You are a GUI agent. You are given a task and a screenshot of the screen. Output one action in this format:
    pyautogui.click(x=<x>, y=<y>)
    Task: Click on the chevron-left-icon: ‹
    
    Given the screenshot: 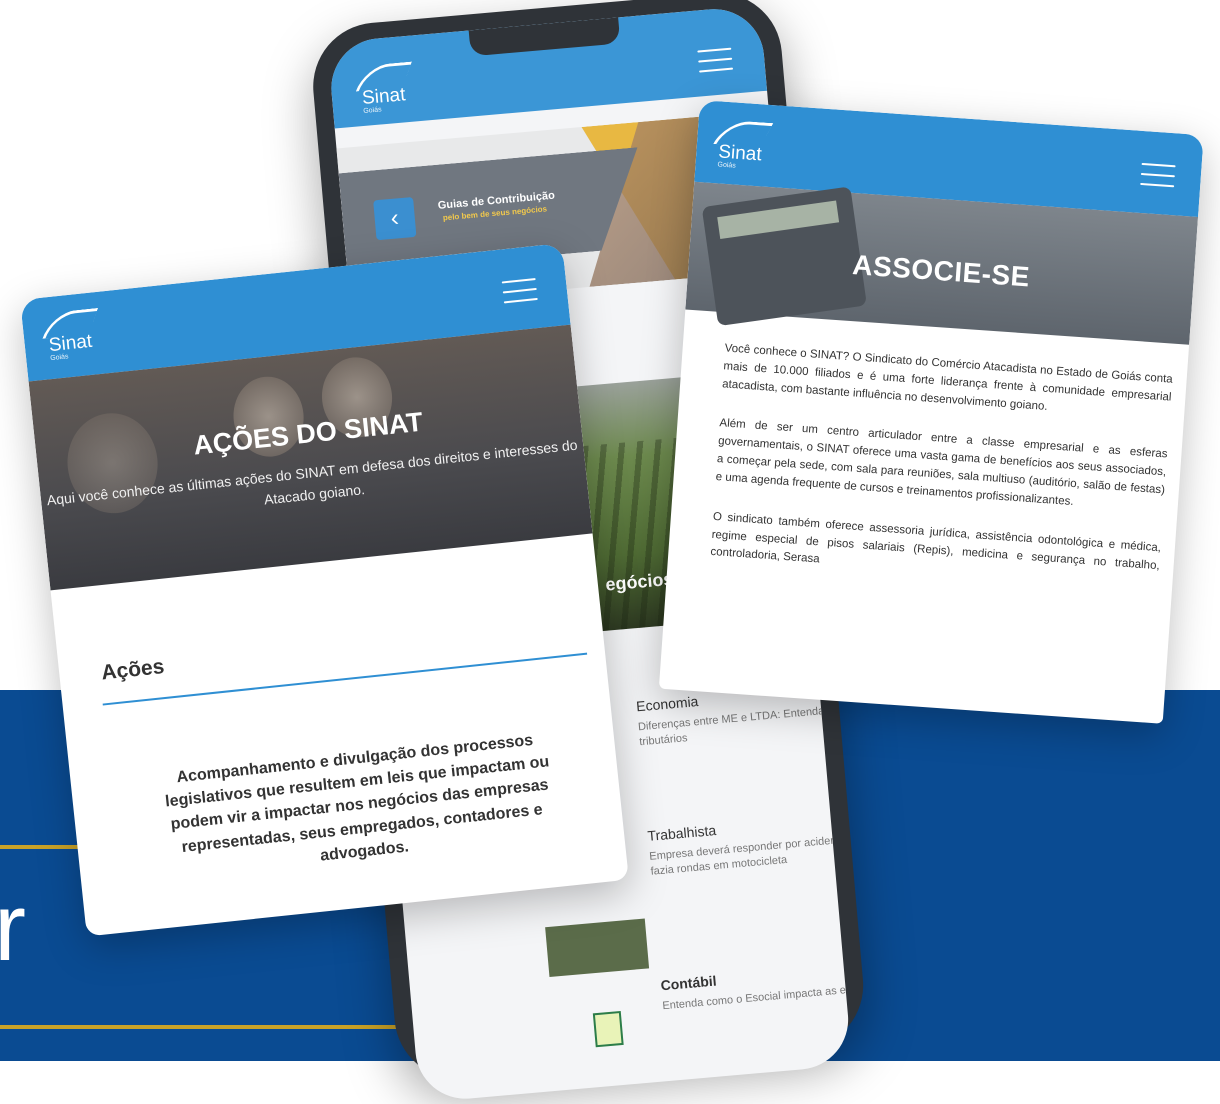 What is the action you would take?
    pyautogui.click(x=395, y=218)
    